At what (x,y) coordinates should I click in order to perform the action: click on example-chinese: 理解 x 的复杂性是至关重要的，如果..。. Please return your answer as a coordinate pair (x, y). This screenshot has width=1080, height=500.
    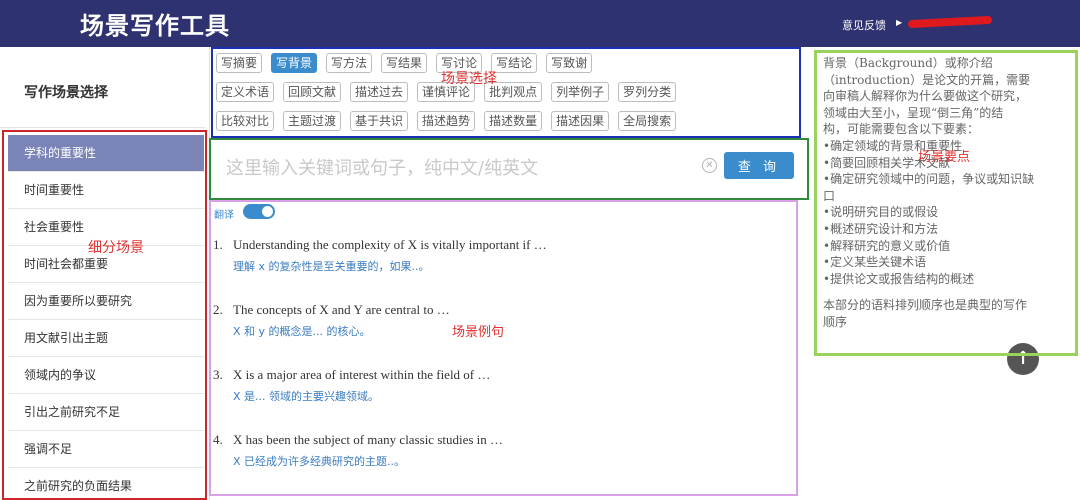
    Looking at the image, I should click on (331, 266).